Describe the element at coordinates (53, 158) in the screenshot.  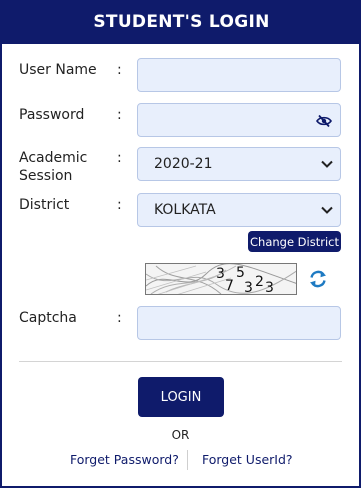
I see `session-label-line1: Academic` at that location.